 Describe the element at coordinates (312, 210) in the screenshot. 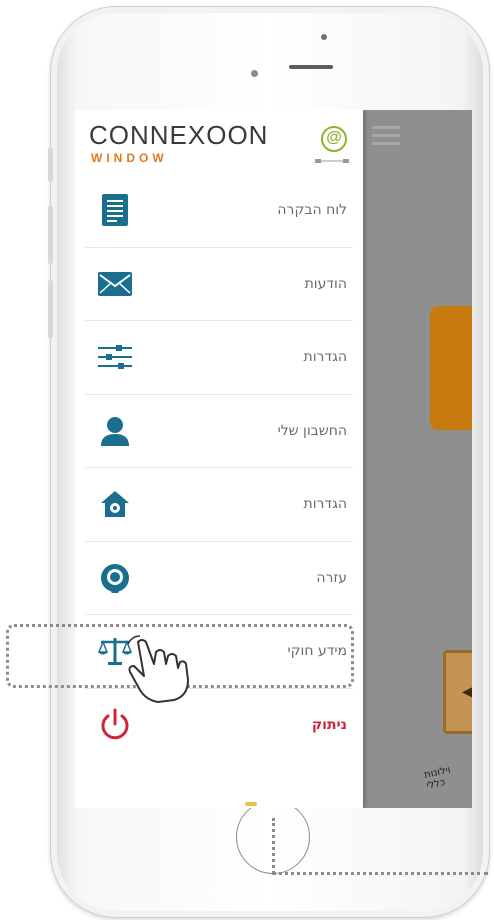

I see `menu-item-label: לוח הבקרה` at that location.